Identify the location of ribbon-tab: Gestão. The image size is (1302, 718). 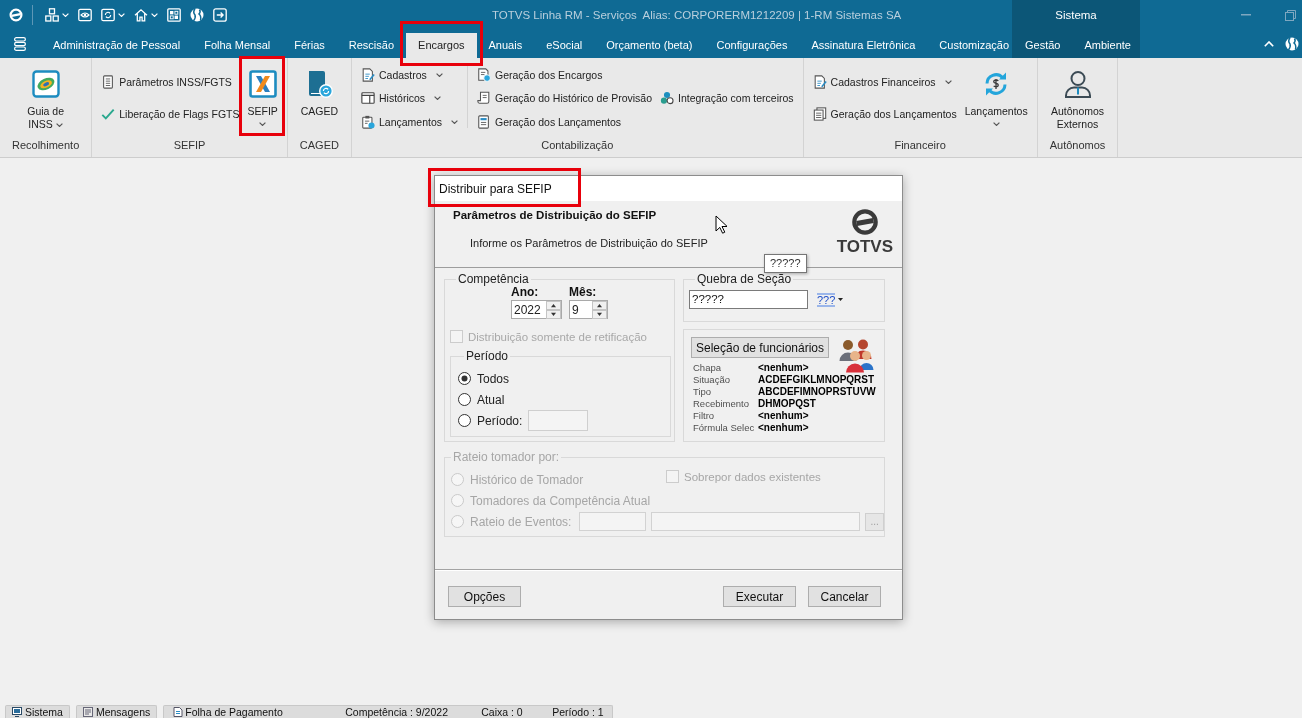
(1043, 45).